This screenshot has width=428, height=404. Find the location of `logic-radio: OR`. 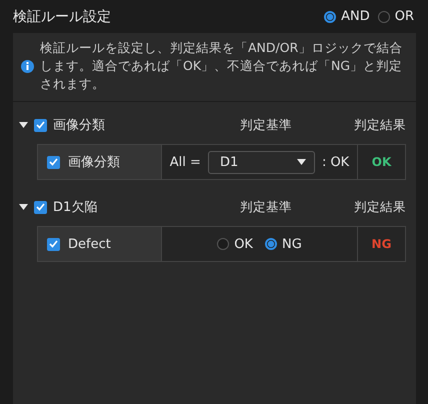

logic-radio: OR is located at coordinates (396, 16).